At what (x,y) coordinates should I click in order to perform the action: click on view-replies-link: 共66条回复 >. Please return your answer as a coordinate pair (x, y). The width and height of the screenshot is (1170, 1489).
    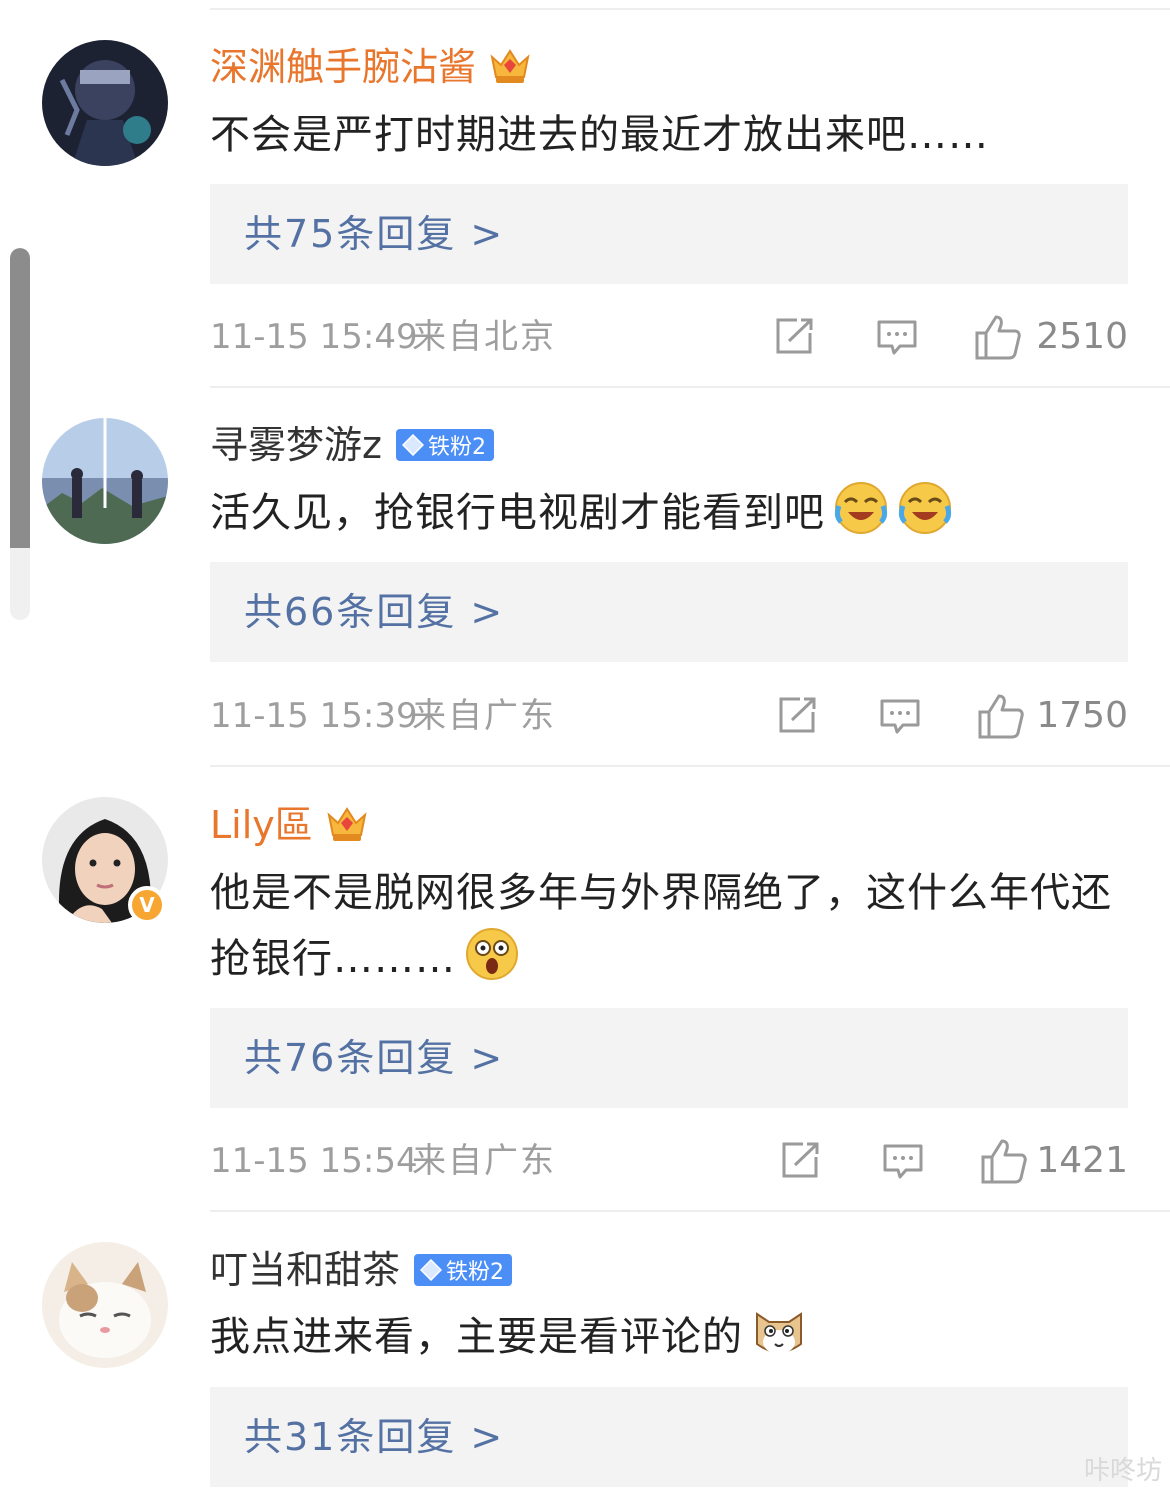
    Looking at the image, I should click on (374, 612).